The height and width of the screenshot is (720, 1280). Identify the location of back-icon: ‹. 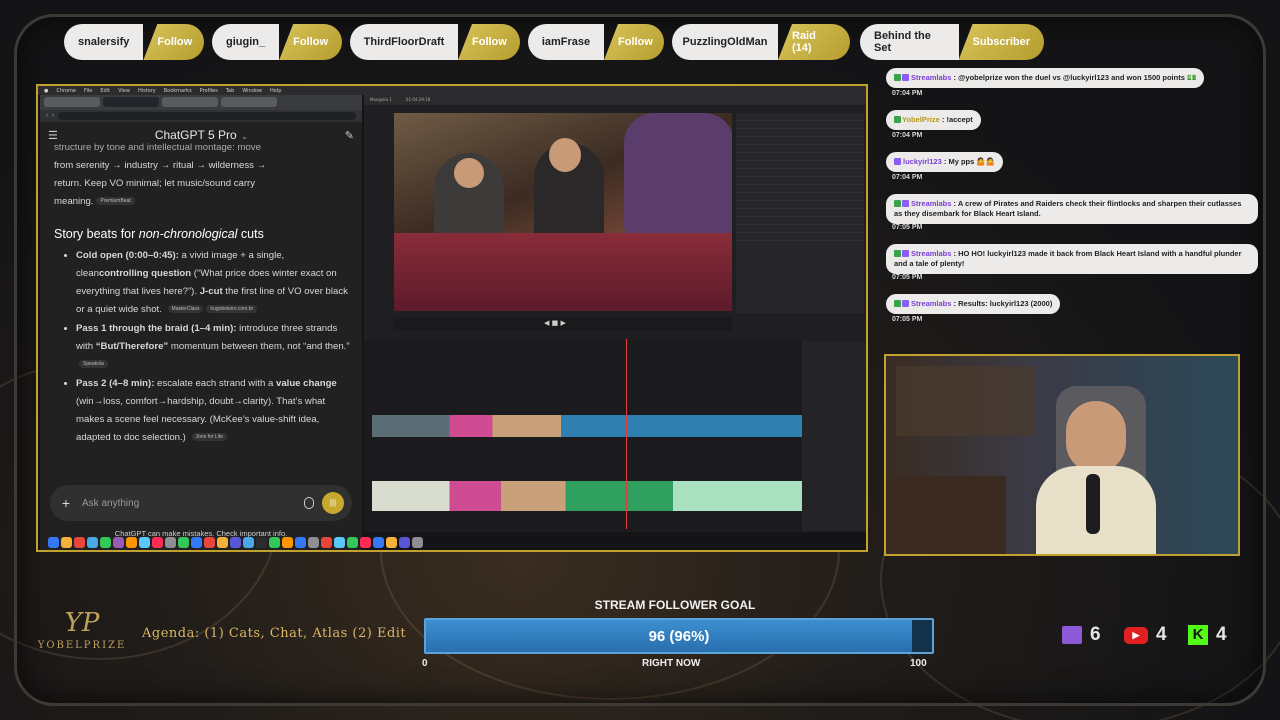
(47, 116).